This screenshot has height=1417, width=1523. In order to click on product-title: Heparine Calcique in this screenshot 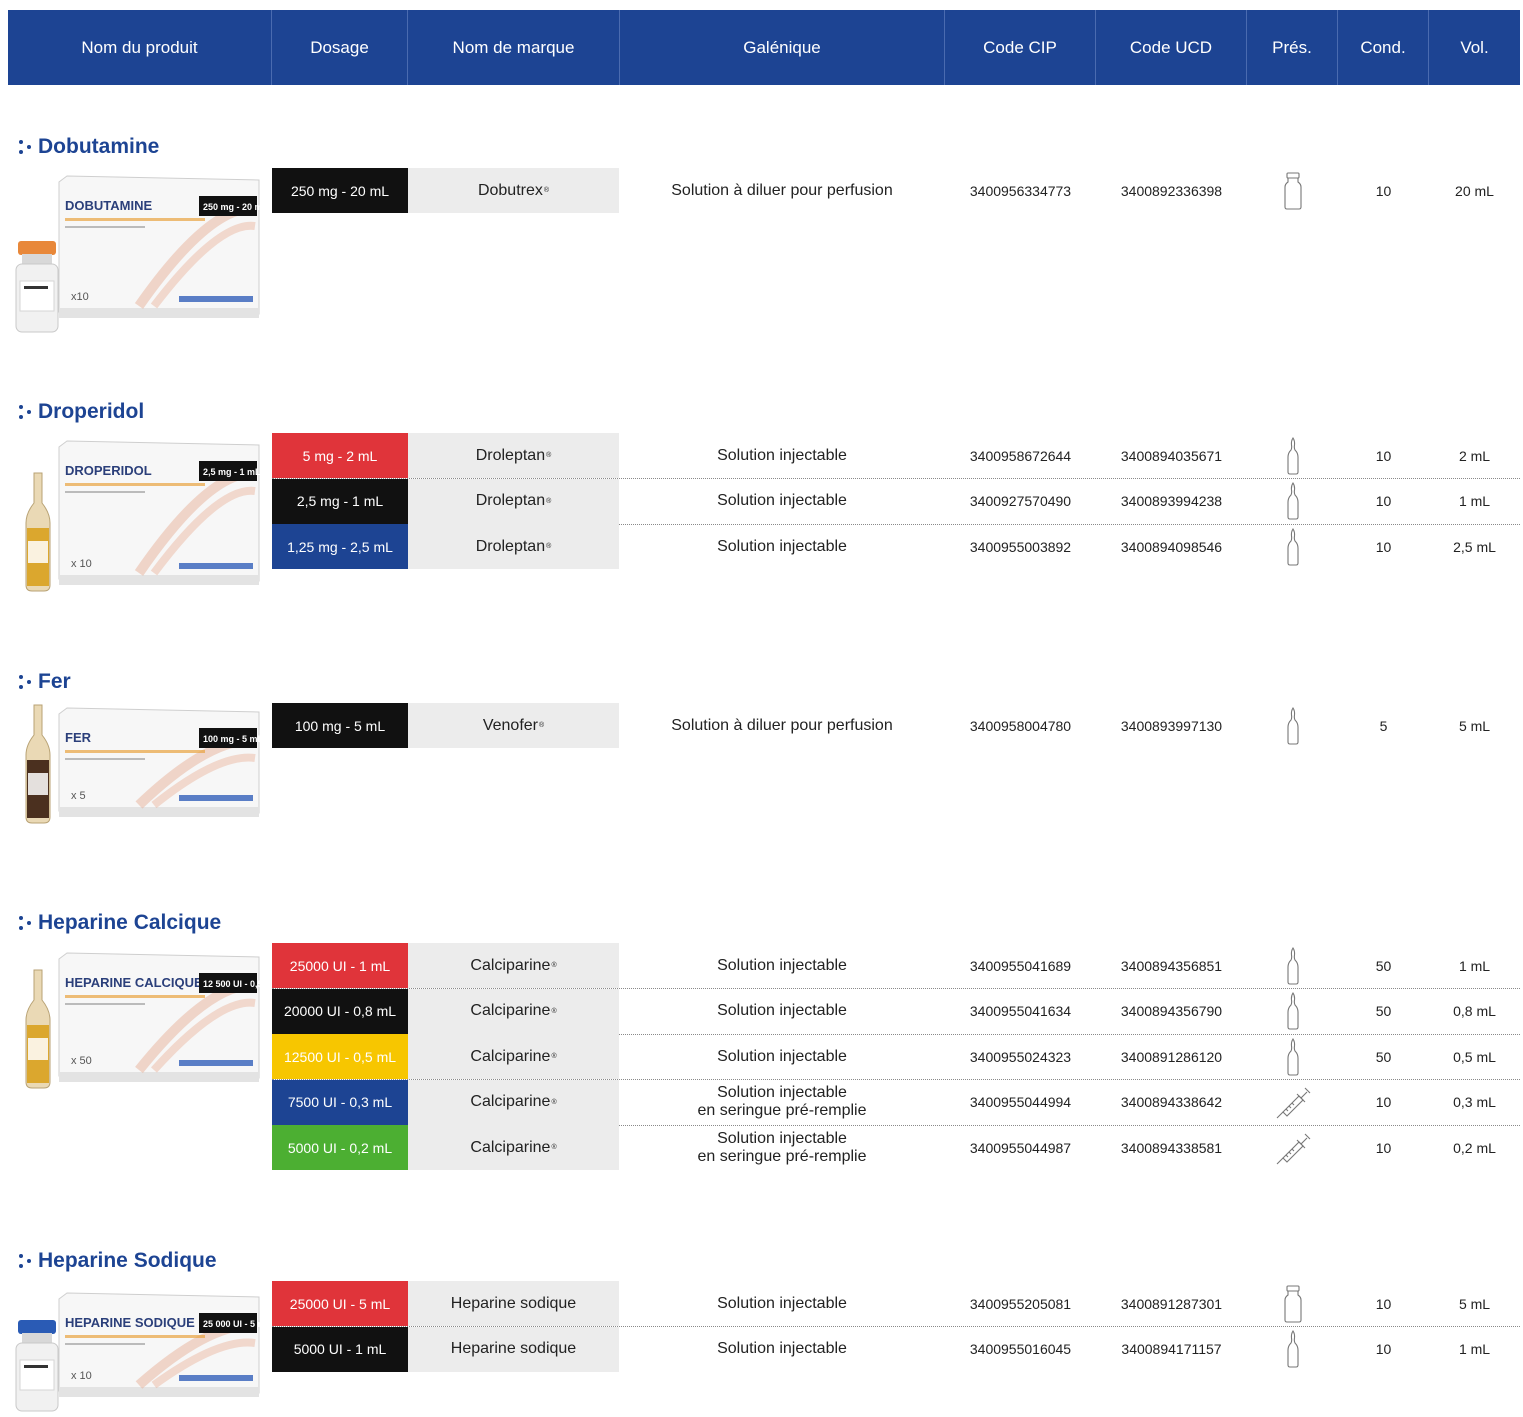, I will do `click(119, 923)`.